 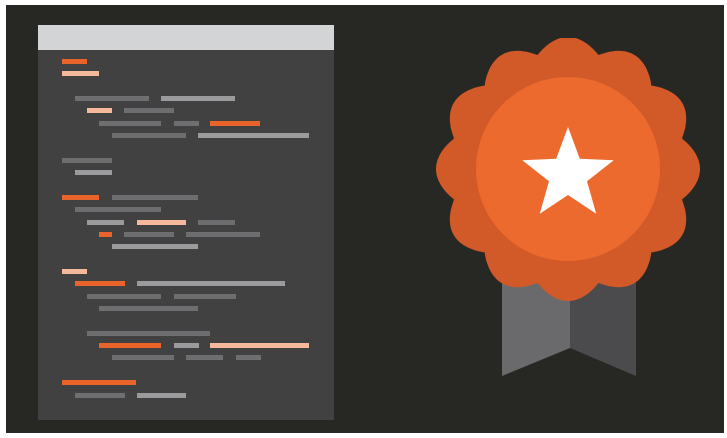 What do you see at coordinates (186, 37) in the screenshot?
I see `document-title-bar` at bounding box center [186, 37].